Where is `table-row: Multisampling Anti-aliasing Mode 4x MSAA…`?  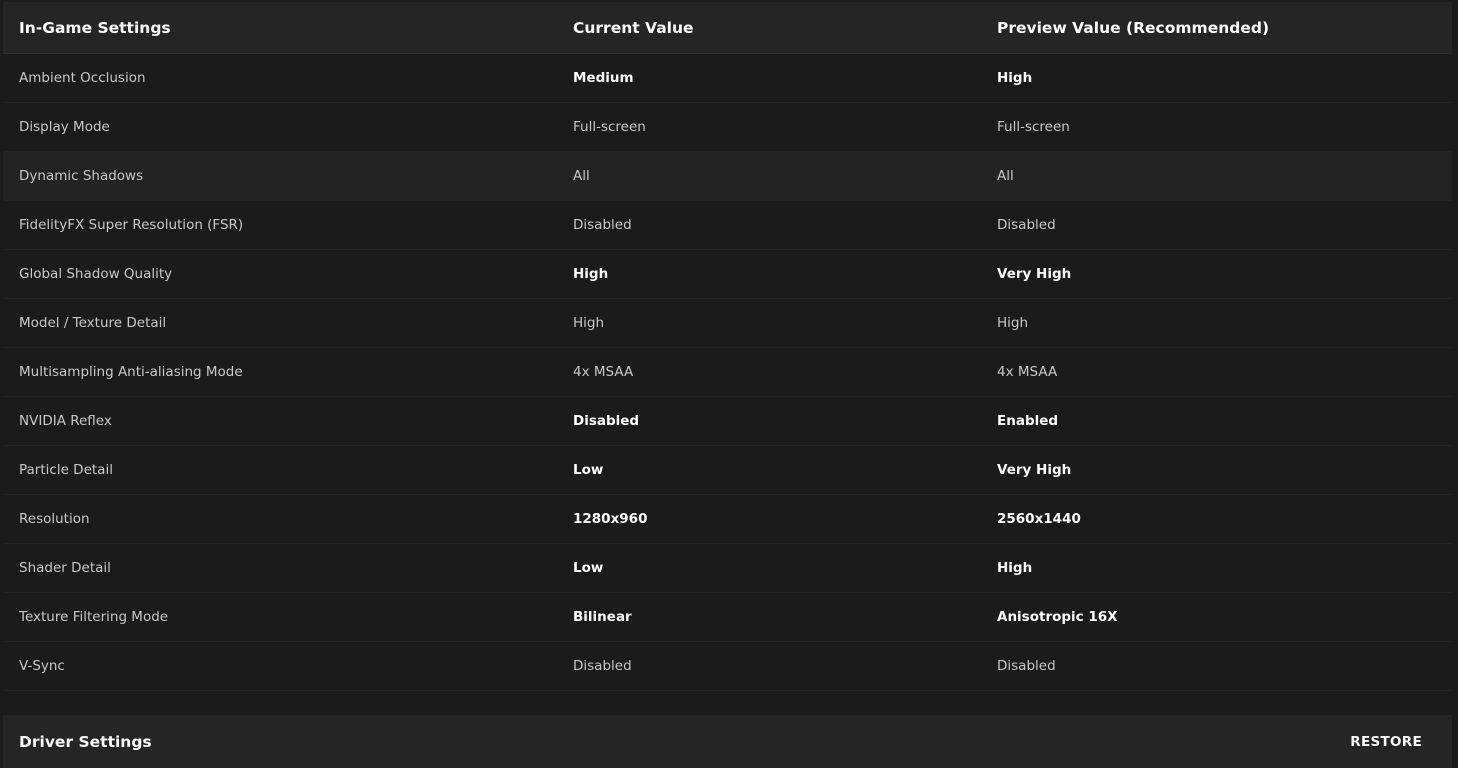
table-row: Multisampling Anti-aliasing Mode 4x MSAA… is located at coordinates (727, 372).